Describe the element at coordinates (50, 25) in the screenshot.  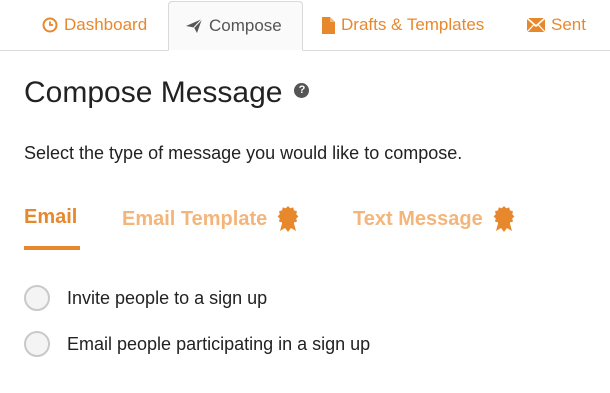
I see `clock-icon` at that location.